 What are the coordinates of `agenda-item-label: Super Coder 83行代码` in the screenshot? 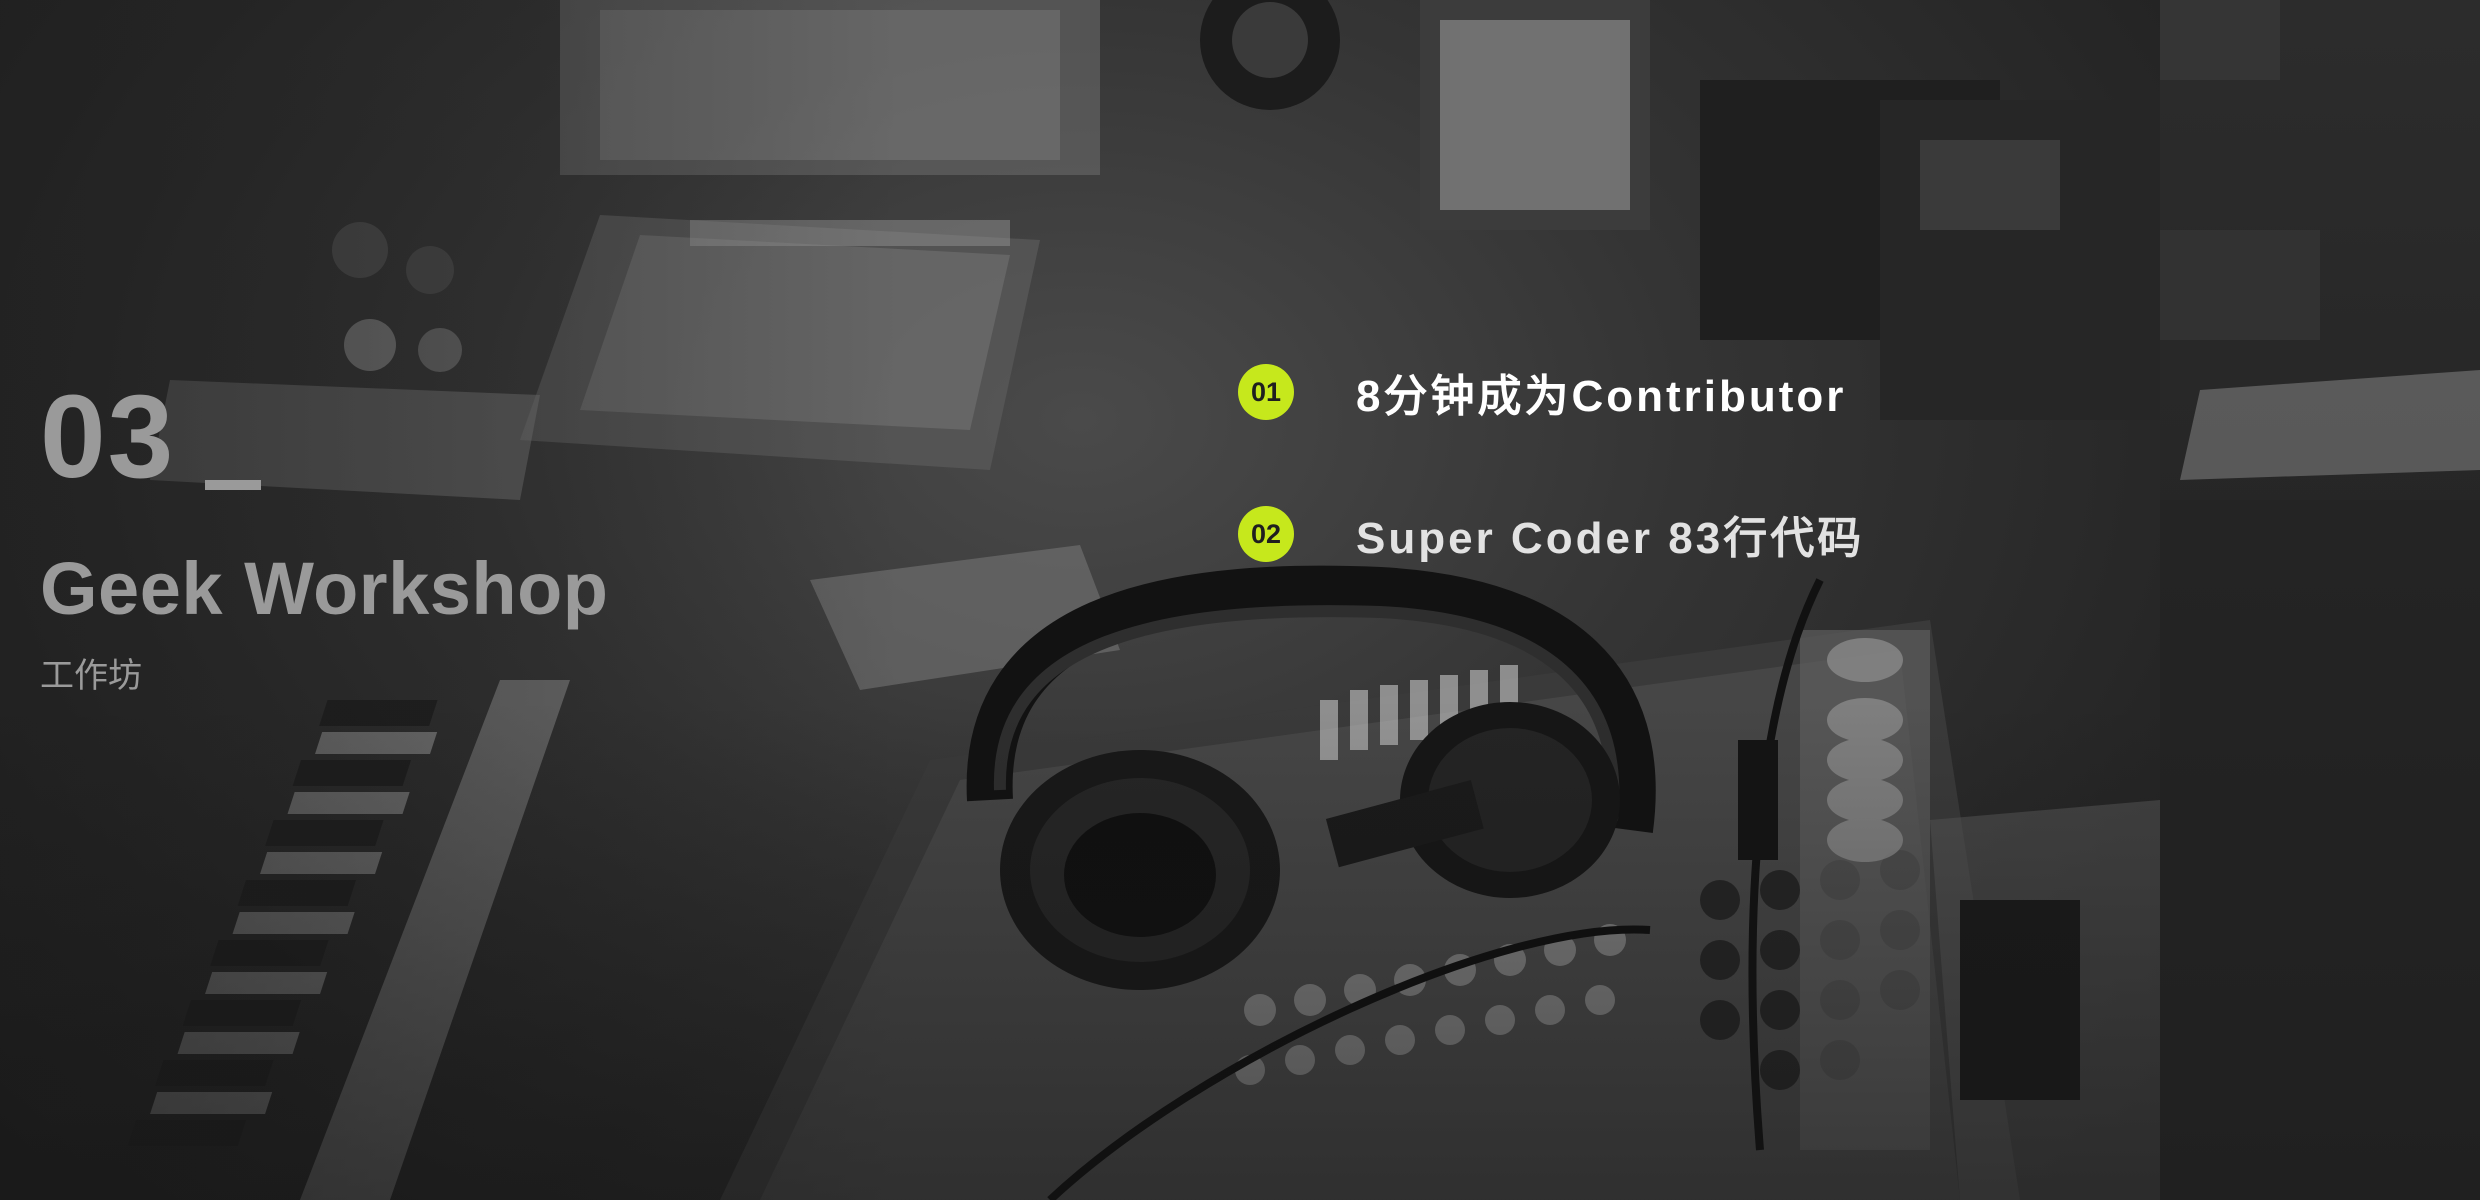 It's located at (1610, 538).